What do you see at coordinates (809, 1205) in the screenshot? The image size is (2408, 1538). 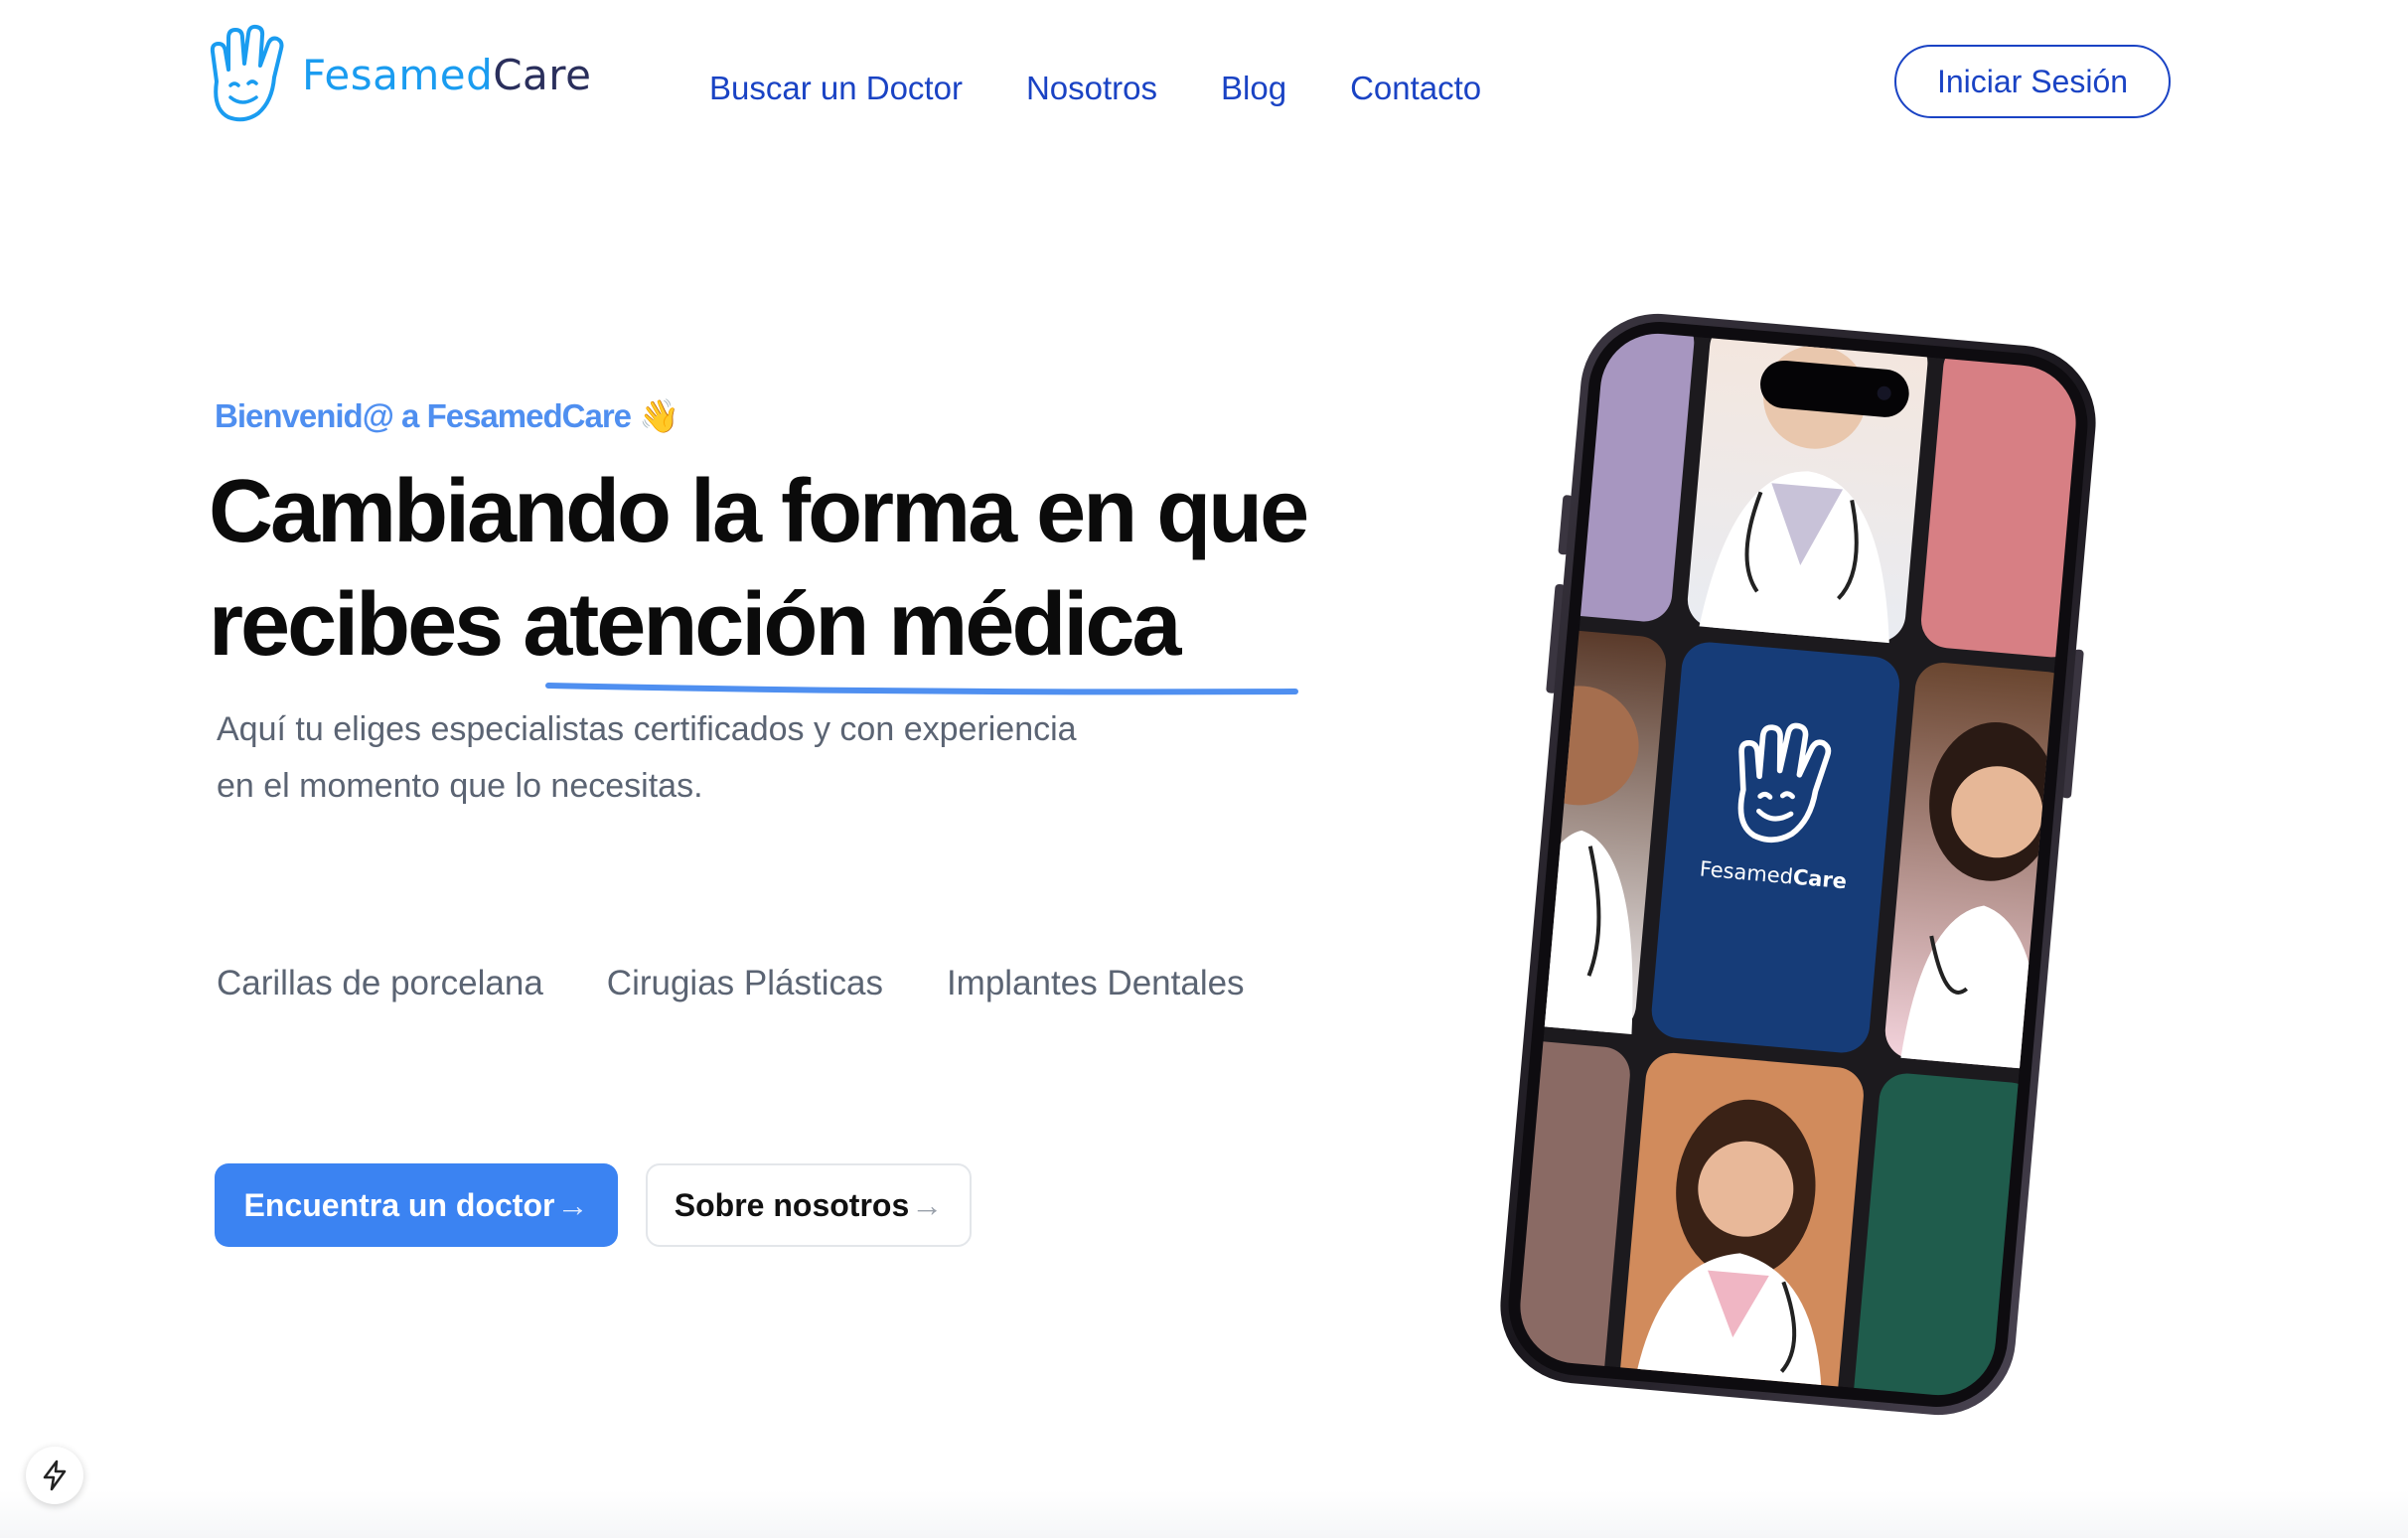 I see `about-us-button: Sobre nosotros →` at bounding box center [809, 1205].